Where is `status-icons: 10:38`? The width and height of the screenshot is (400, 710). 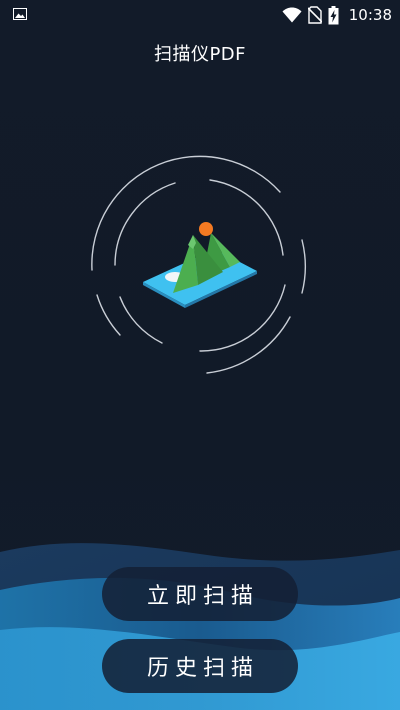
status-icons: 10:38 is located at coordinates (337, 15).